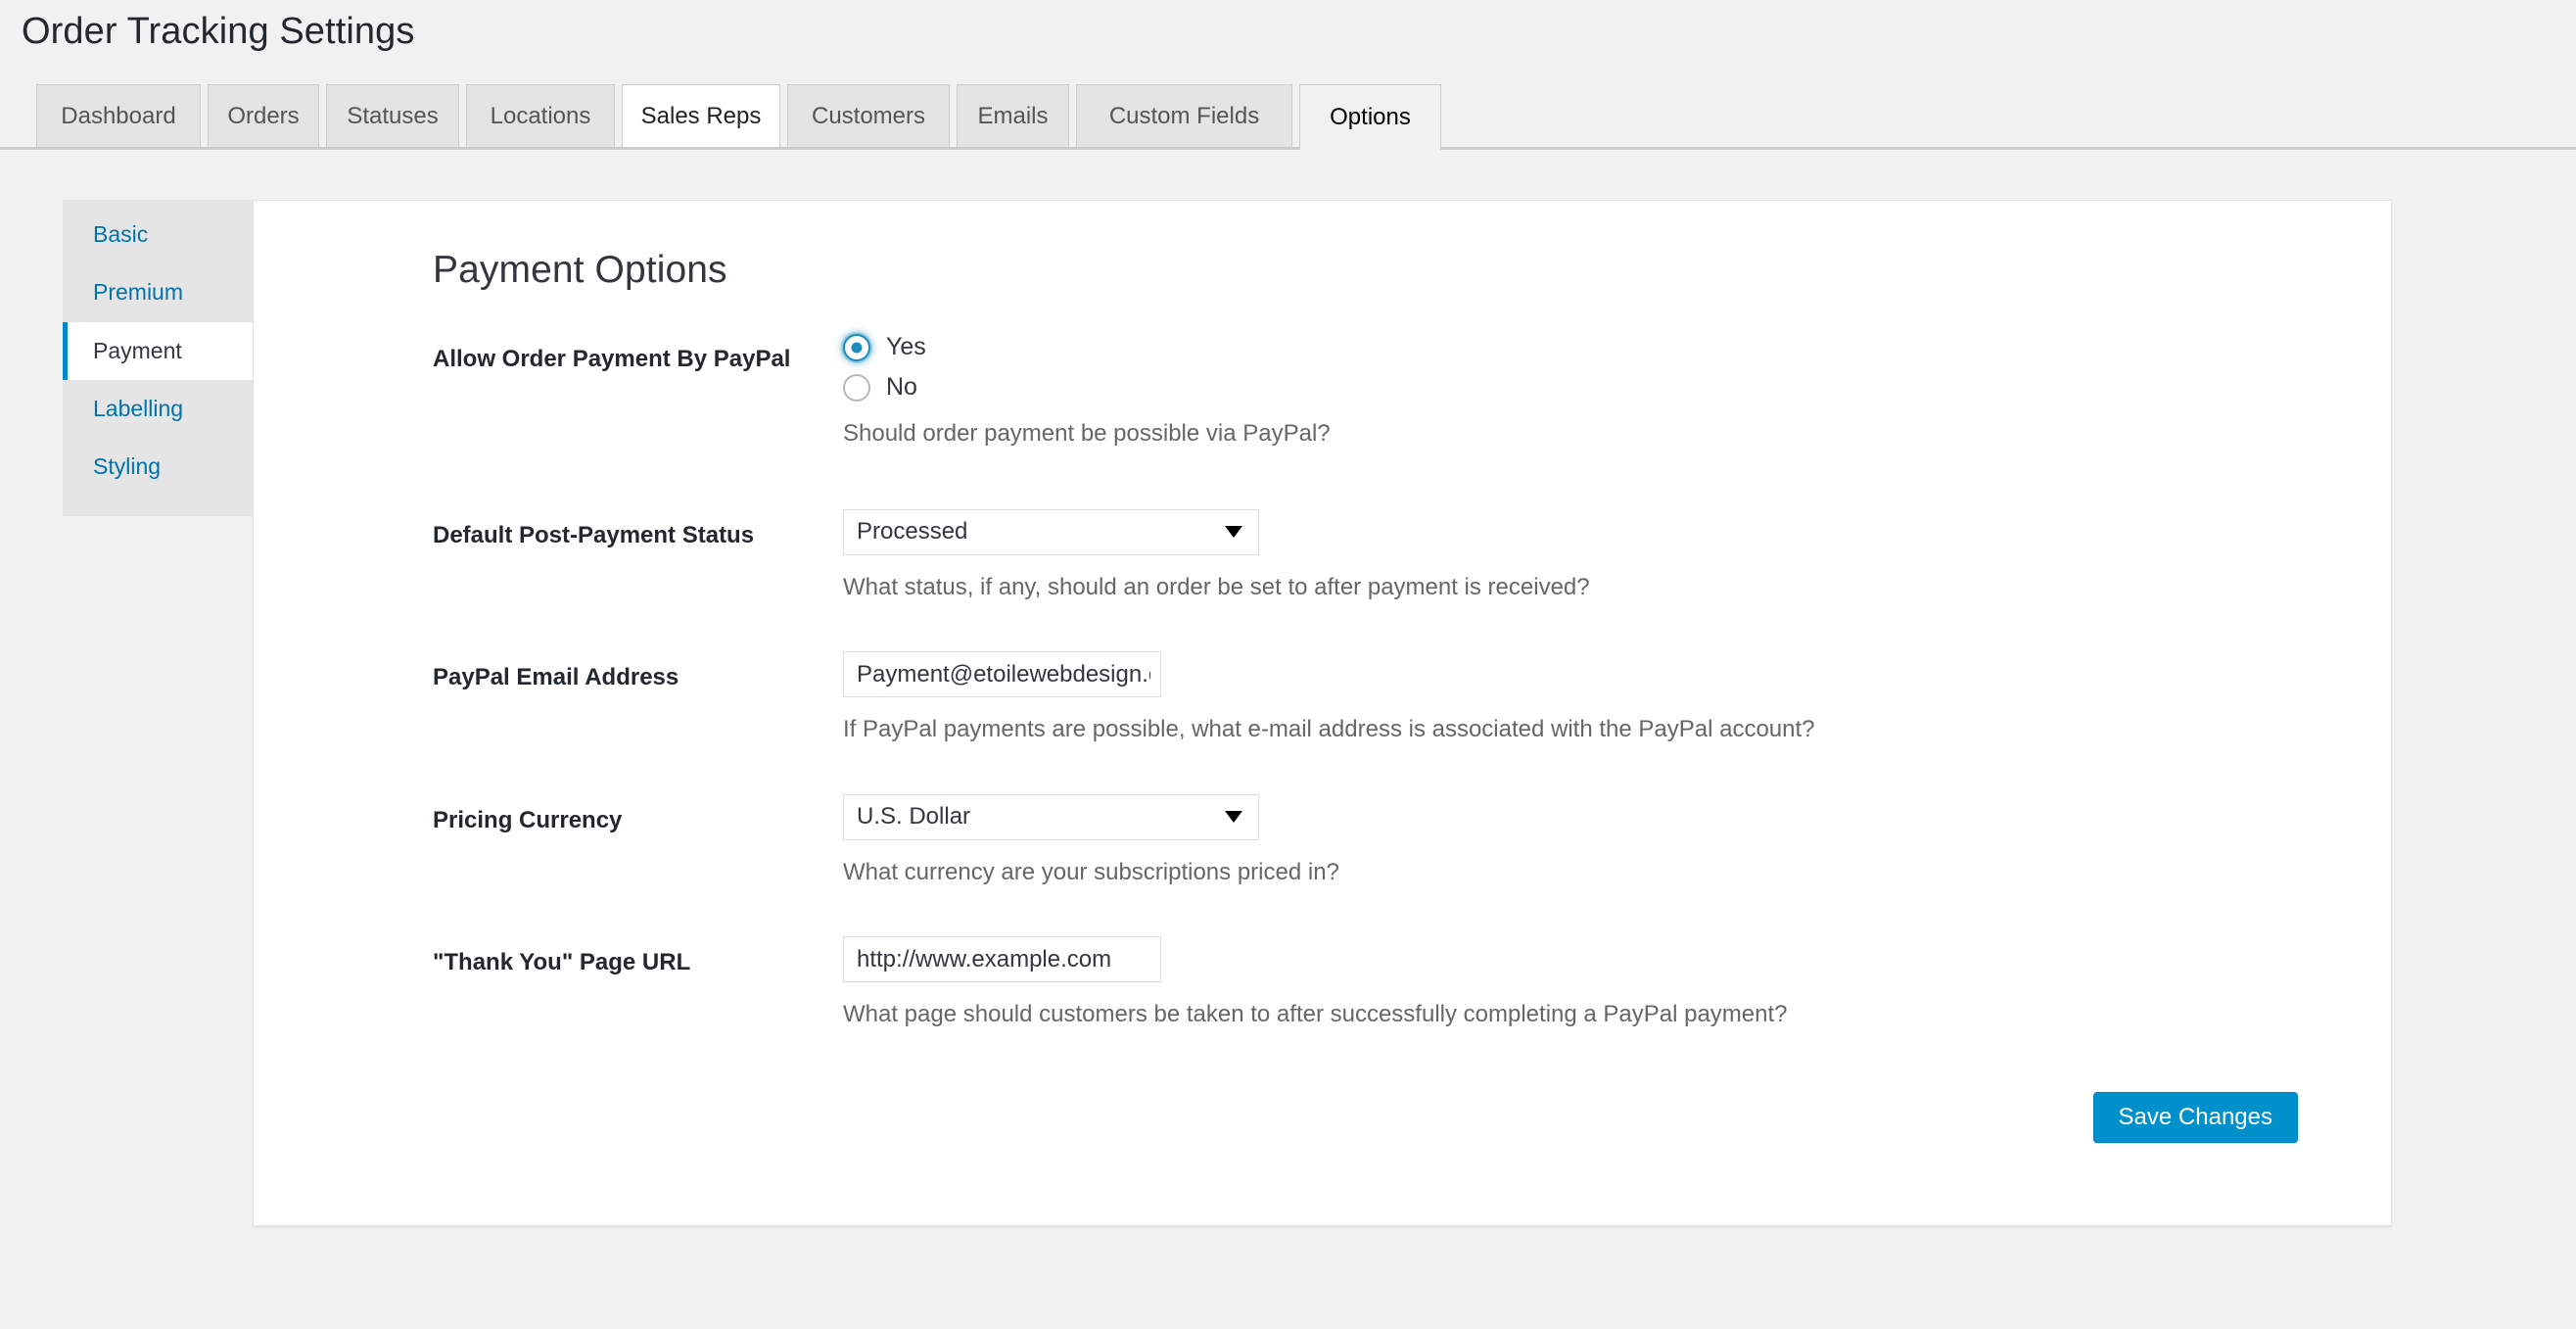 The image size is (2576, 1329). What do you see at coordinates (1412, 1117) in the screenshot?
I see `save-row: Save Changes` at bounding box center [1412, 1117].